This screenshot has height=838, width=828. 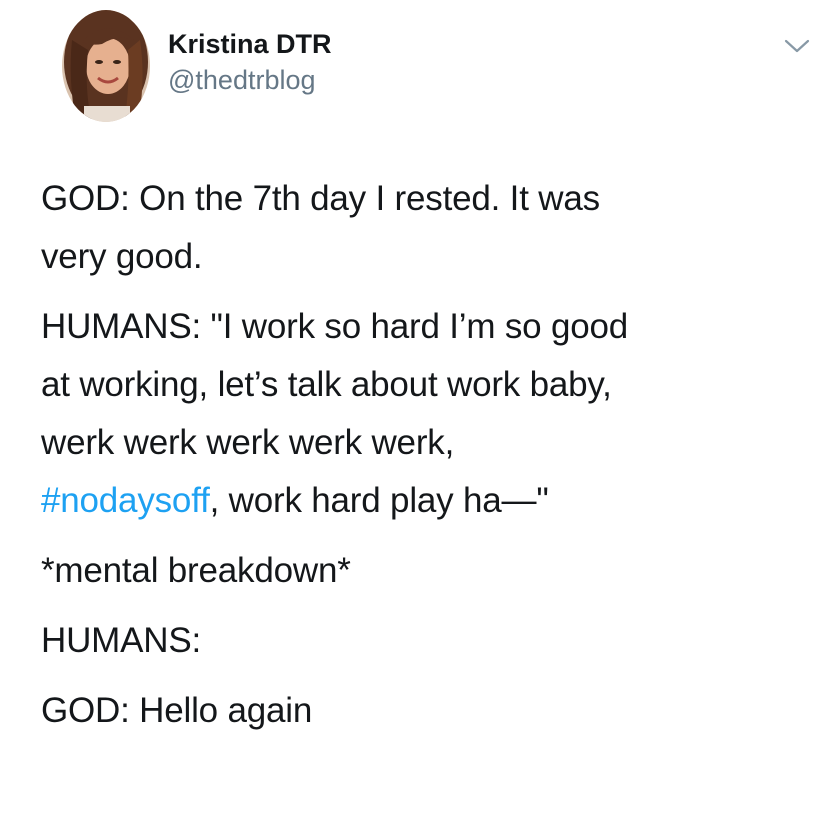 I want to click on tweet-paragraph: HUMANS:, so click(x=431, y=641).